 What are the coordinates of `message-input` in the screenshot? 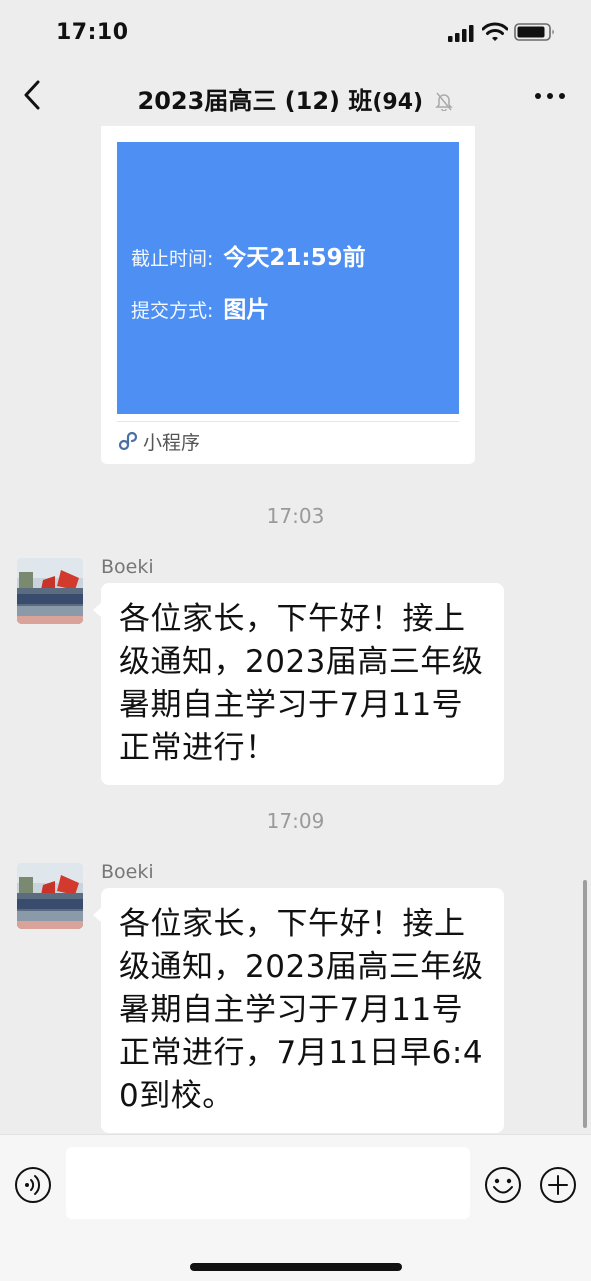 It's located at (268, 1183).